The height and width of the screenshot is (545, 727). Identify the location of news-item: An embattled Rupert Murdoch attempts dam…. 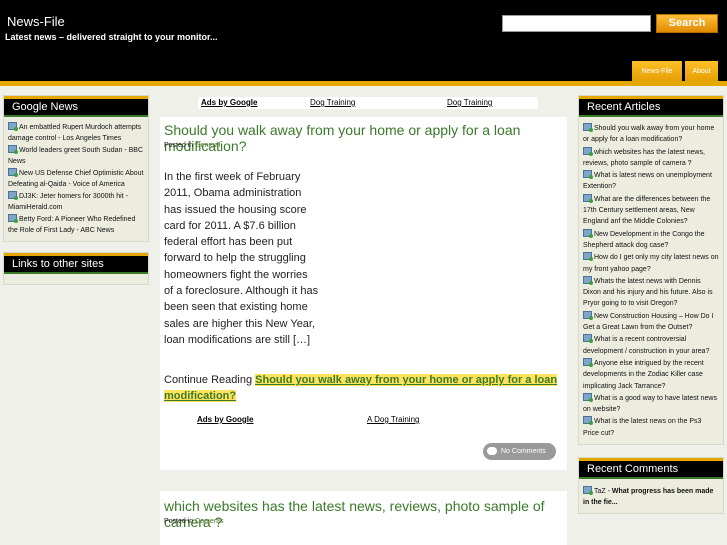
(76, 133).